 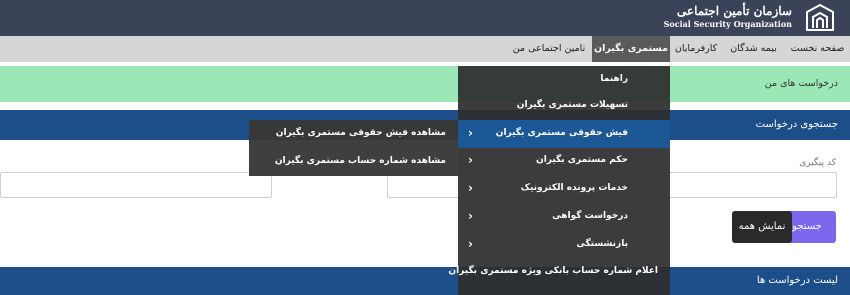 I want to click on org-name-en: Social Security Organization, so click(x=727, y=24).